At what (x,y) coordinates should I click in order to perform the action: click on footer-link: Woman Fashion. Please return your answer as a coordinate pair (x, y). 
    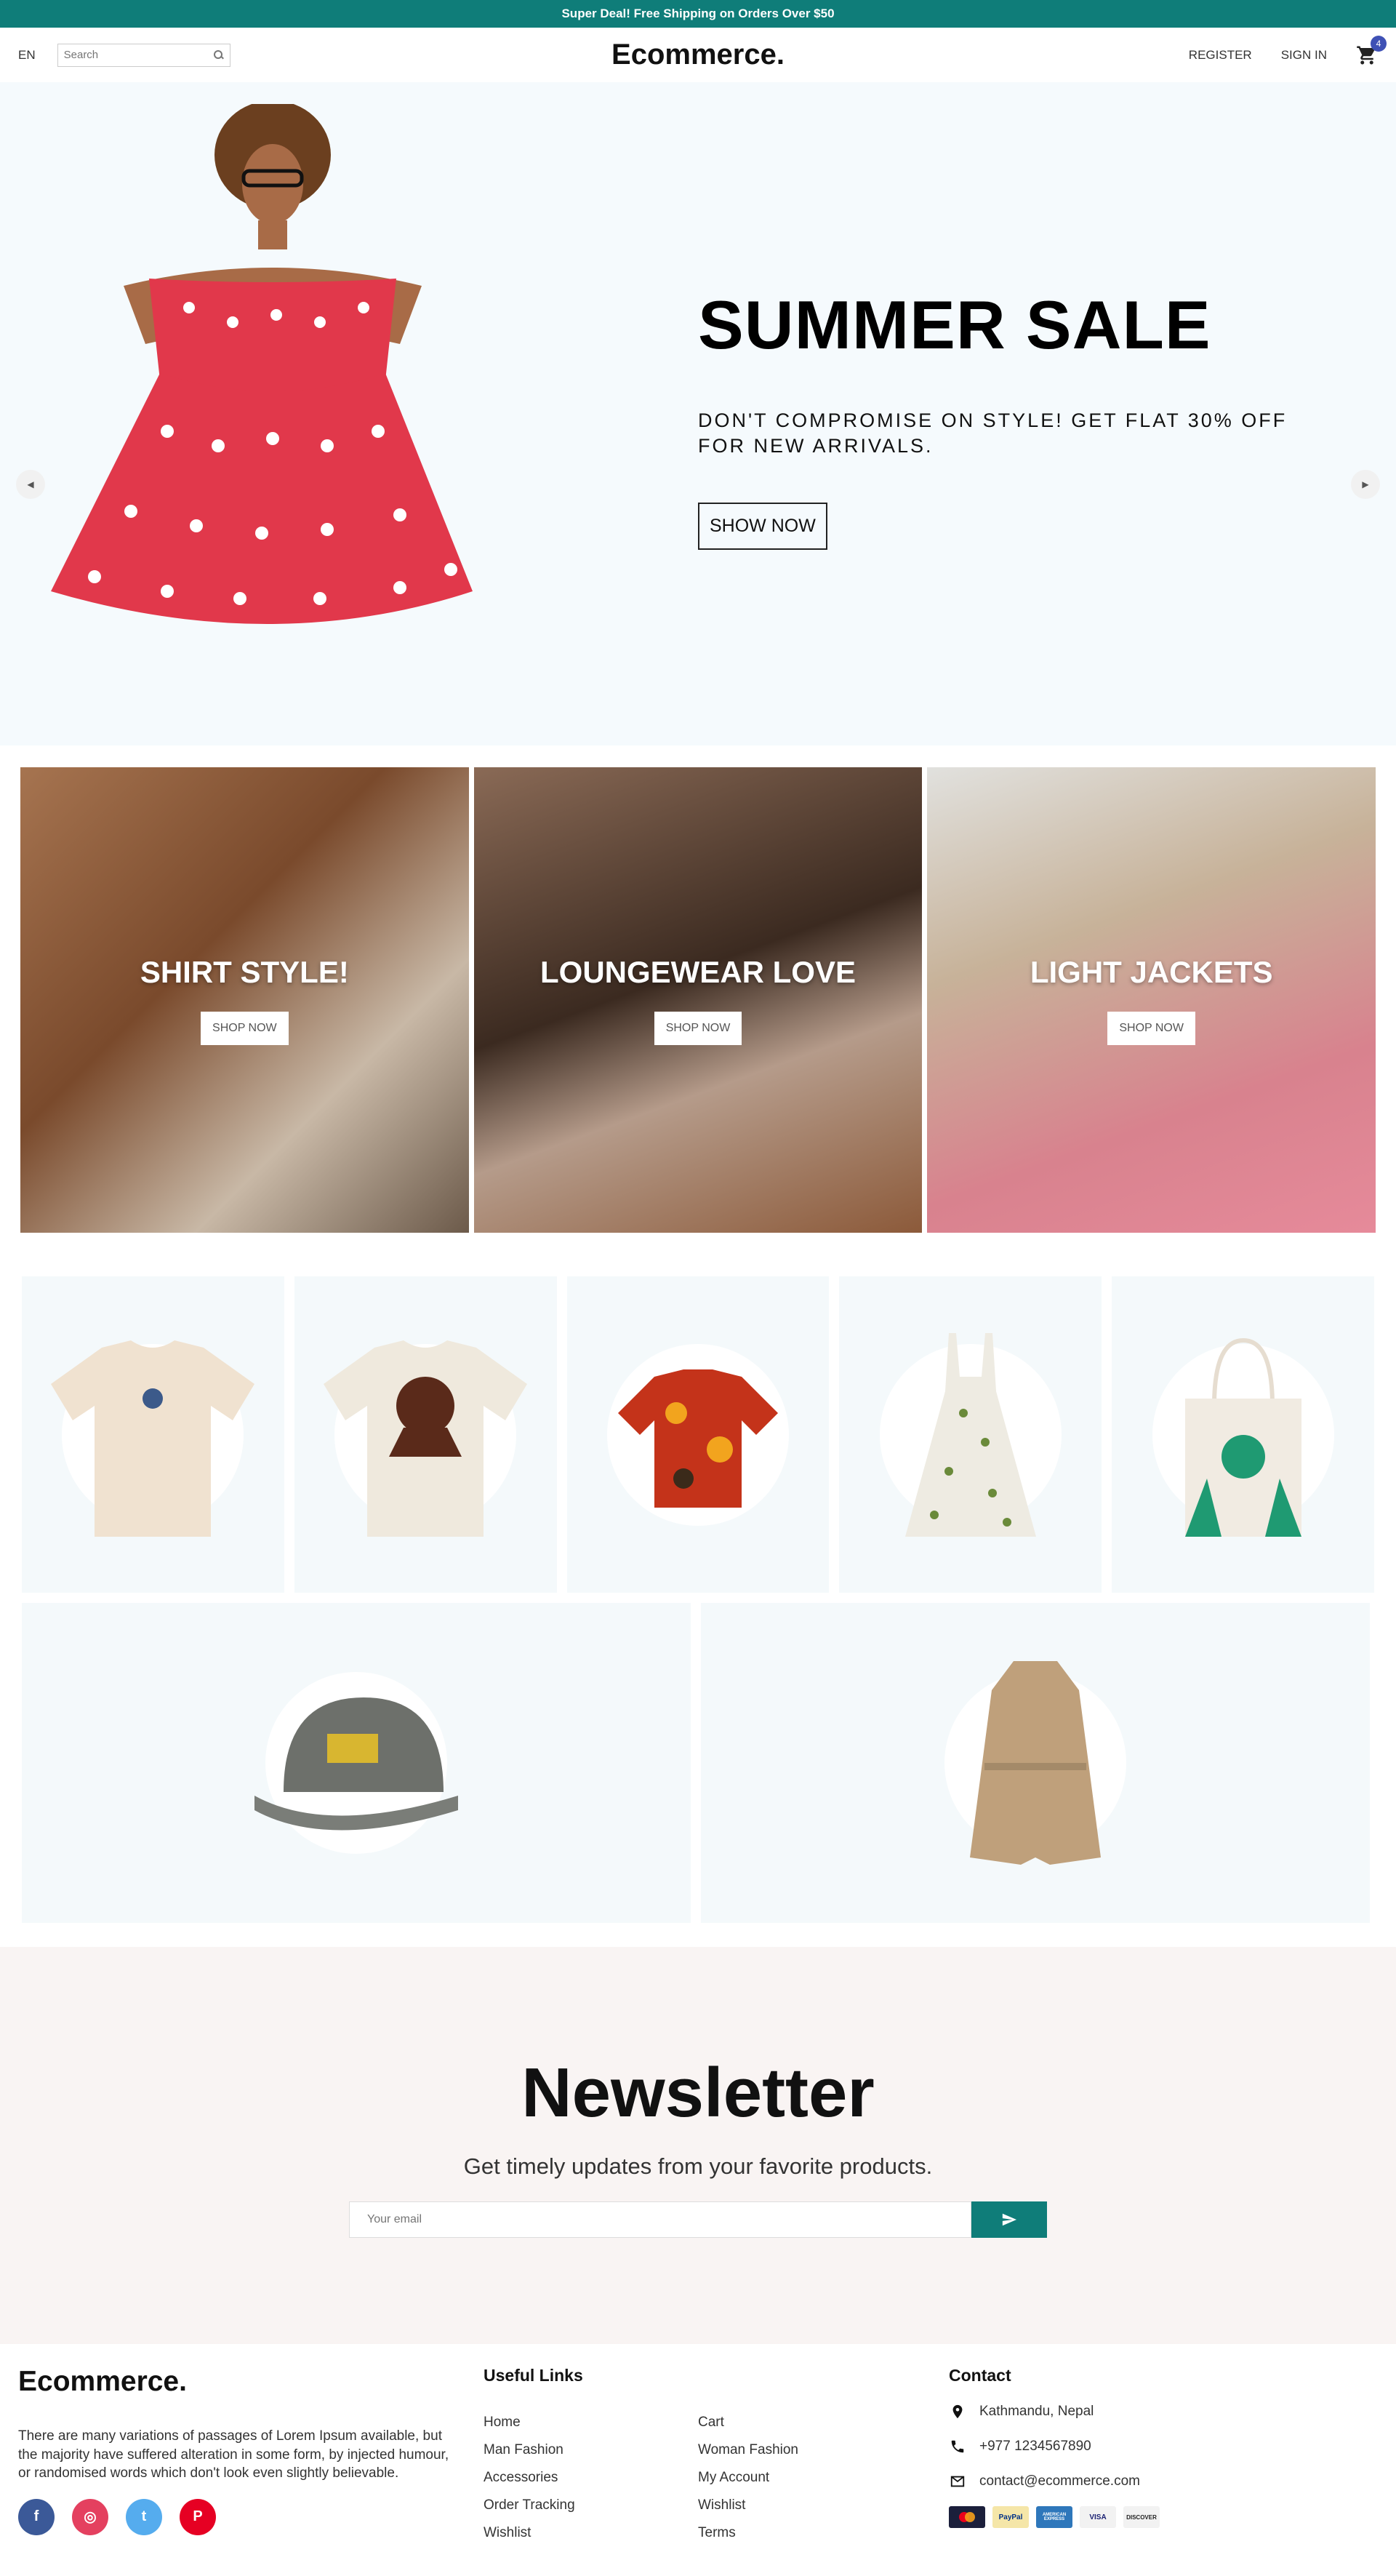
    Looking at the image, I should click on (805, 2450).